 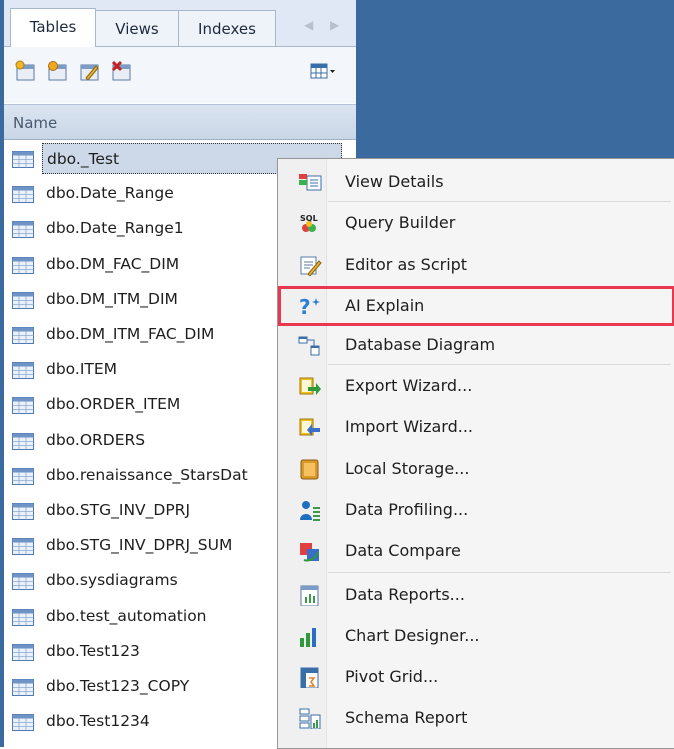 I want to click on table-name: dbo.ORDER_ITEM, so click(x=113, y=404).